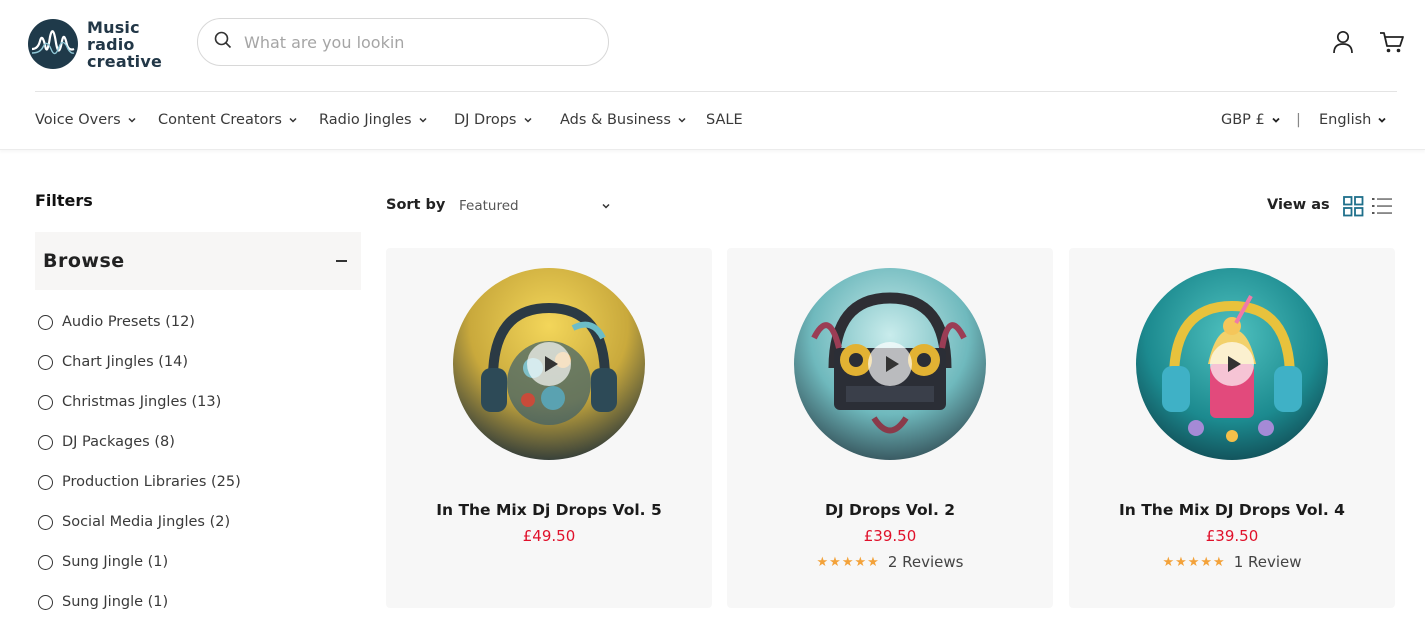 Image resolution: width=1425 pixels, height=628 pixels. What do you see at coordinates (365, 120) in the screenshot?
I see `nav-label: Radio Jingles` at bounding box center [365, 120].